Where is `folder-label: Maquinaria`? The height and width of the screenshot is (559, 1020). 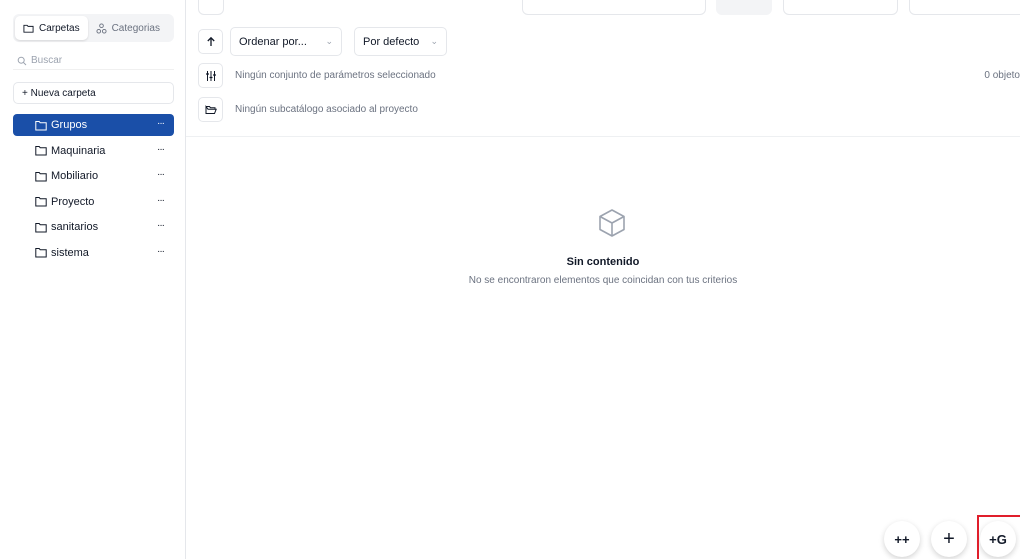 folder-label: Maquinaria is located at coordinates (78, 150).